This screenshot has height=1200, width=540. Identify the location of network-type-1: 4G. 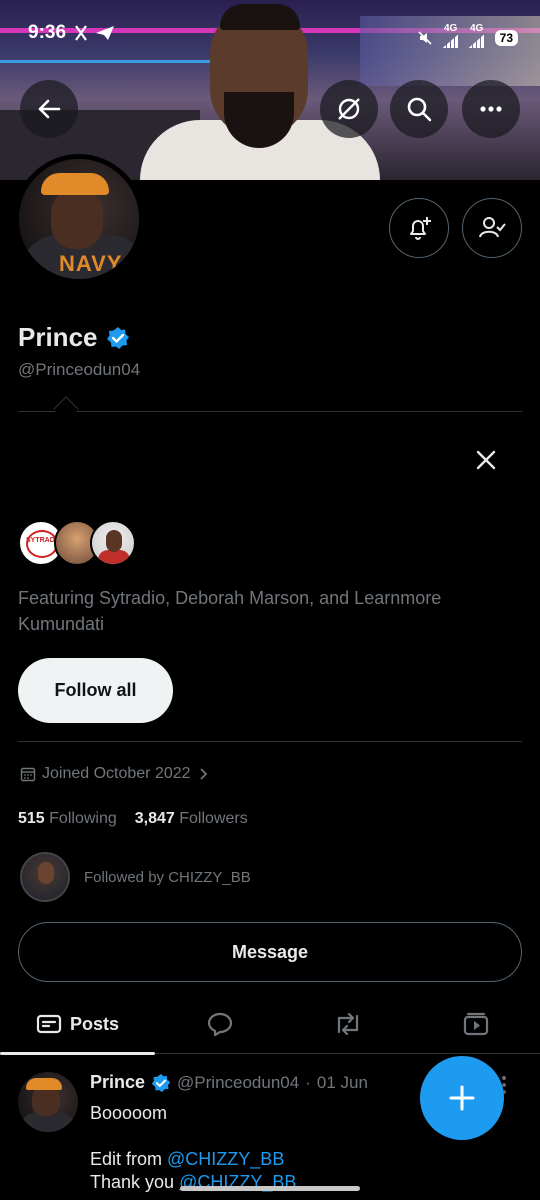
(450, 37).